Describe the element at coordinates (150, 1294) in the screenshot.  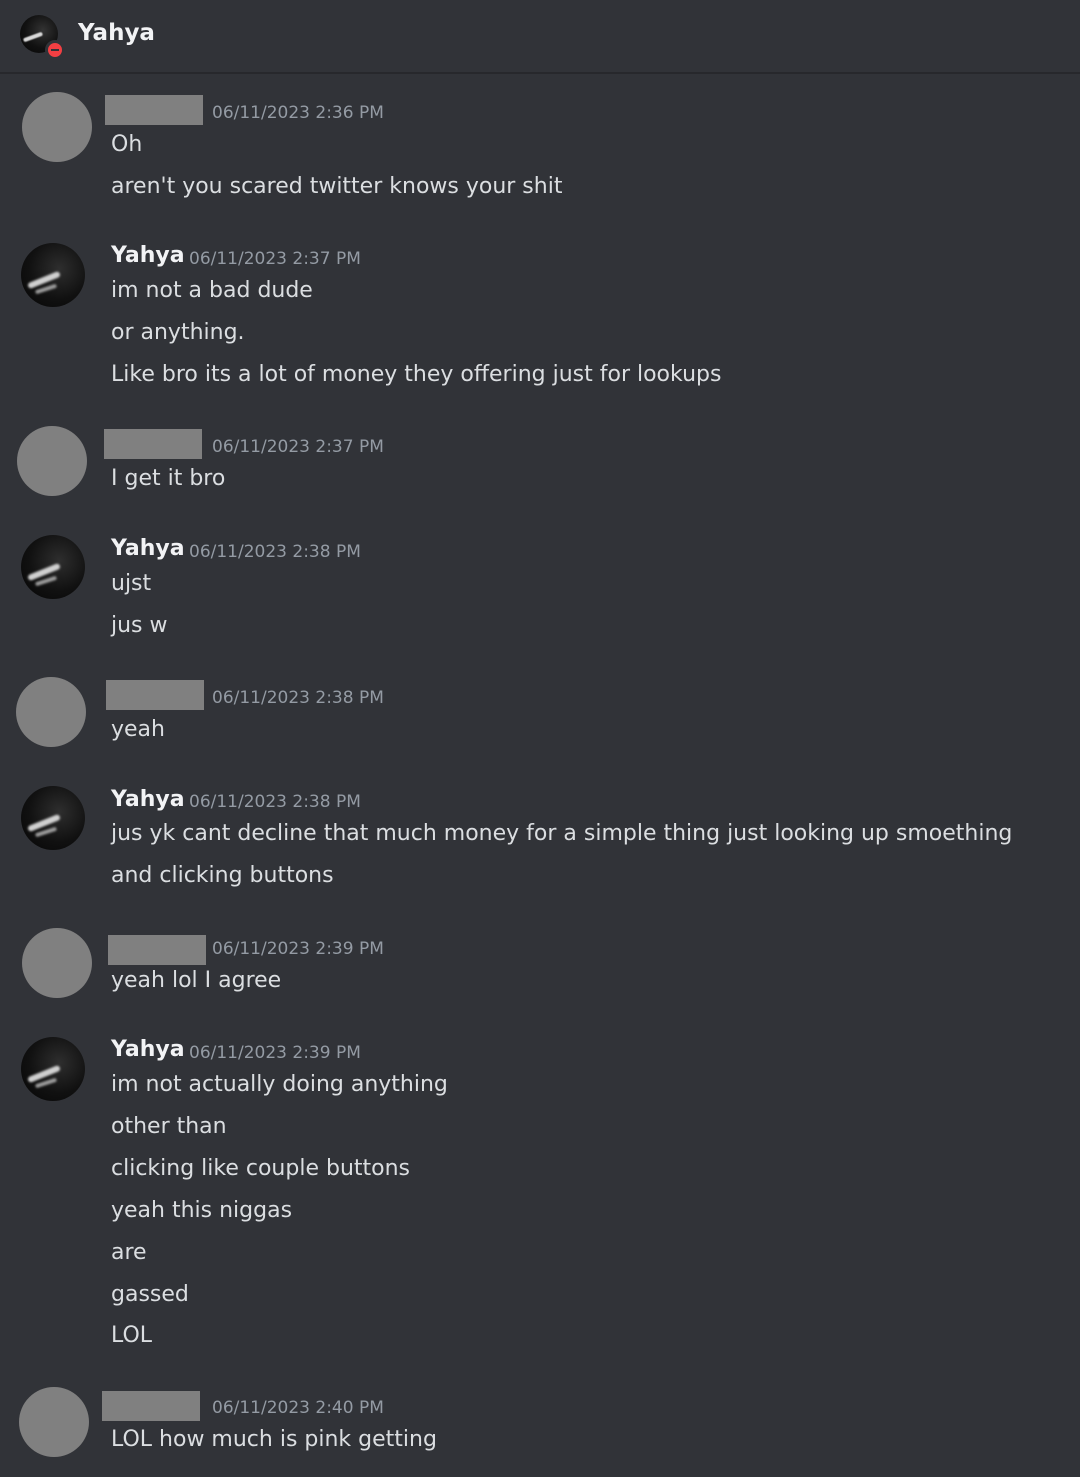
I see `message-text: gassed` at that location.